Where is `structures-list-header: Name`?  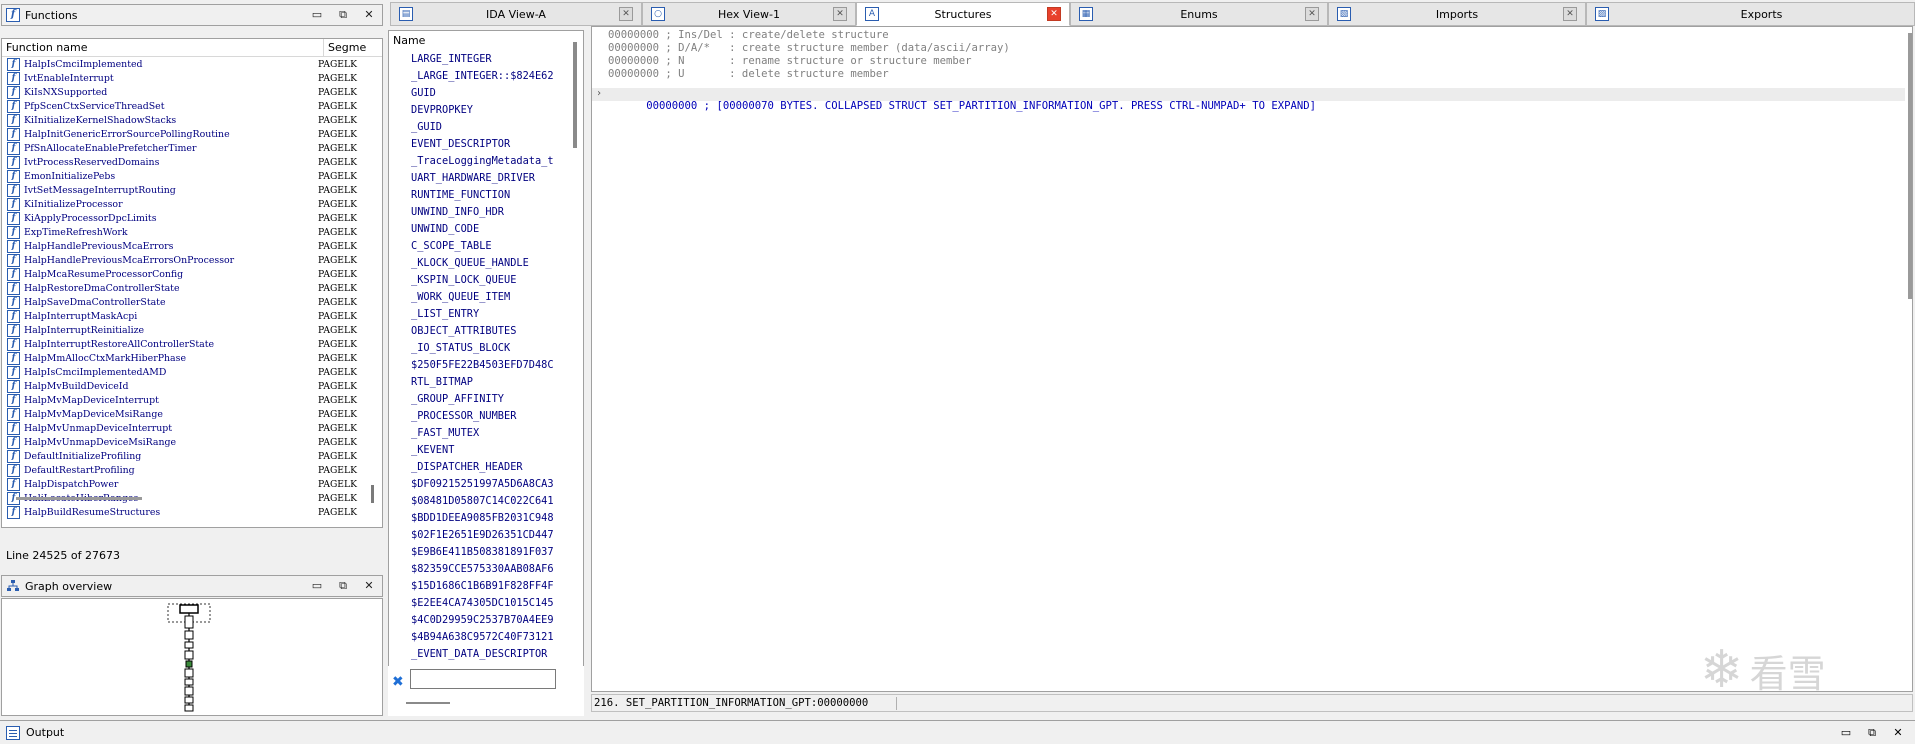
structures-list-header: Name is located at coordinates (486, 41).